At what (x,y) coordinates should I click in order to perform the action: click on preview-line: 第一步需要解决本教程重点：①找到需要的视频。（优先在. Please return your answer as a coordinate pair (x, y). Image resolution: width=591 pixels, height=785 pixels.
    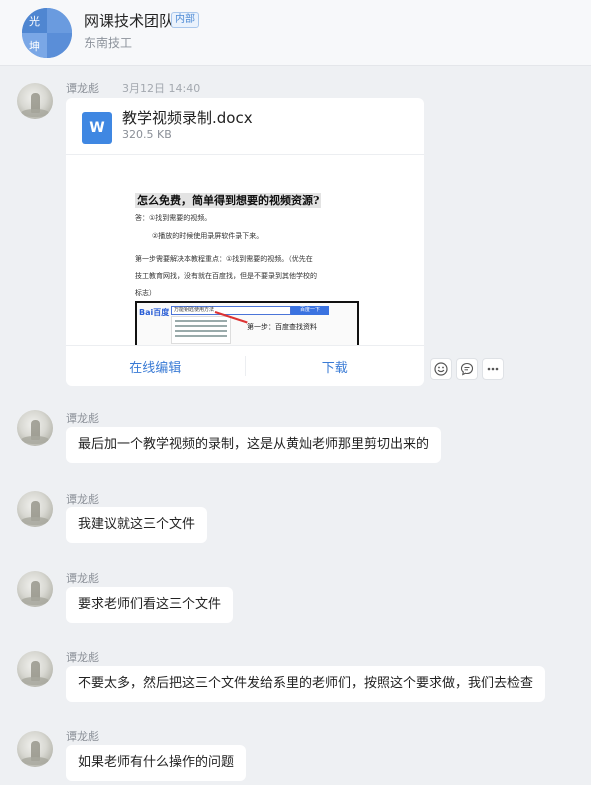
    Looking at the image, I should click on (224, 259).